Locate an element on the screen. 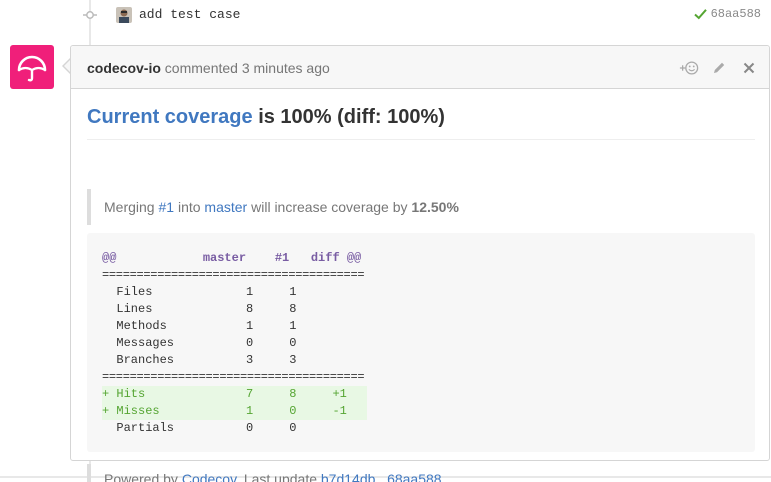  codecov-umbrella-icon is located at coordinates (32, 68).